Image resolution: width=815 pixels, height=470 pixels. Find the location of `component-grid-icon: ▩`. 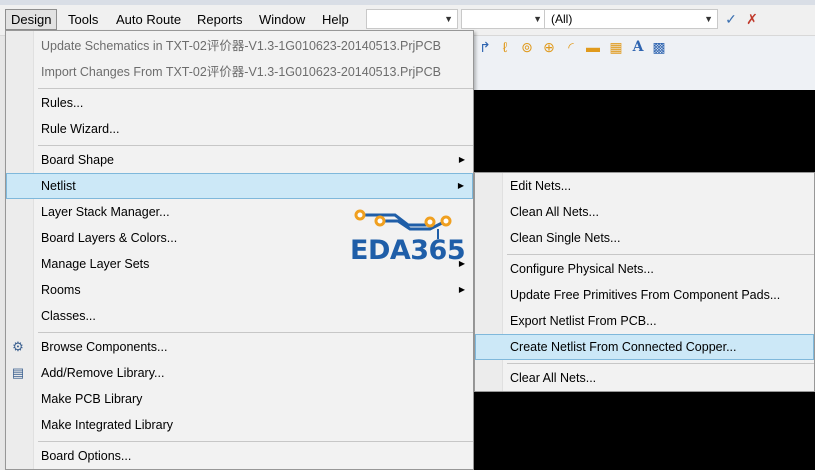

component-grid-icon: ▩ is located at coordinates (659, 47).